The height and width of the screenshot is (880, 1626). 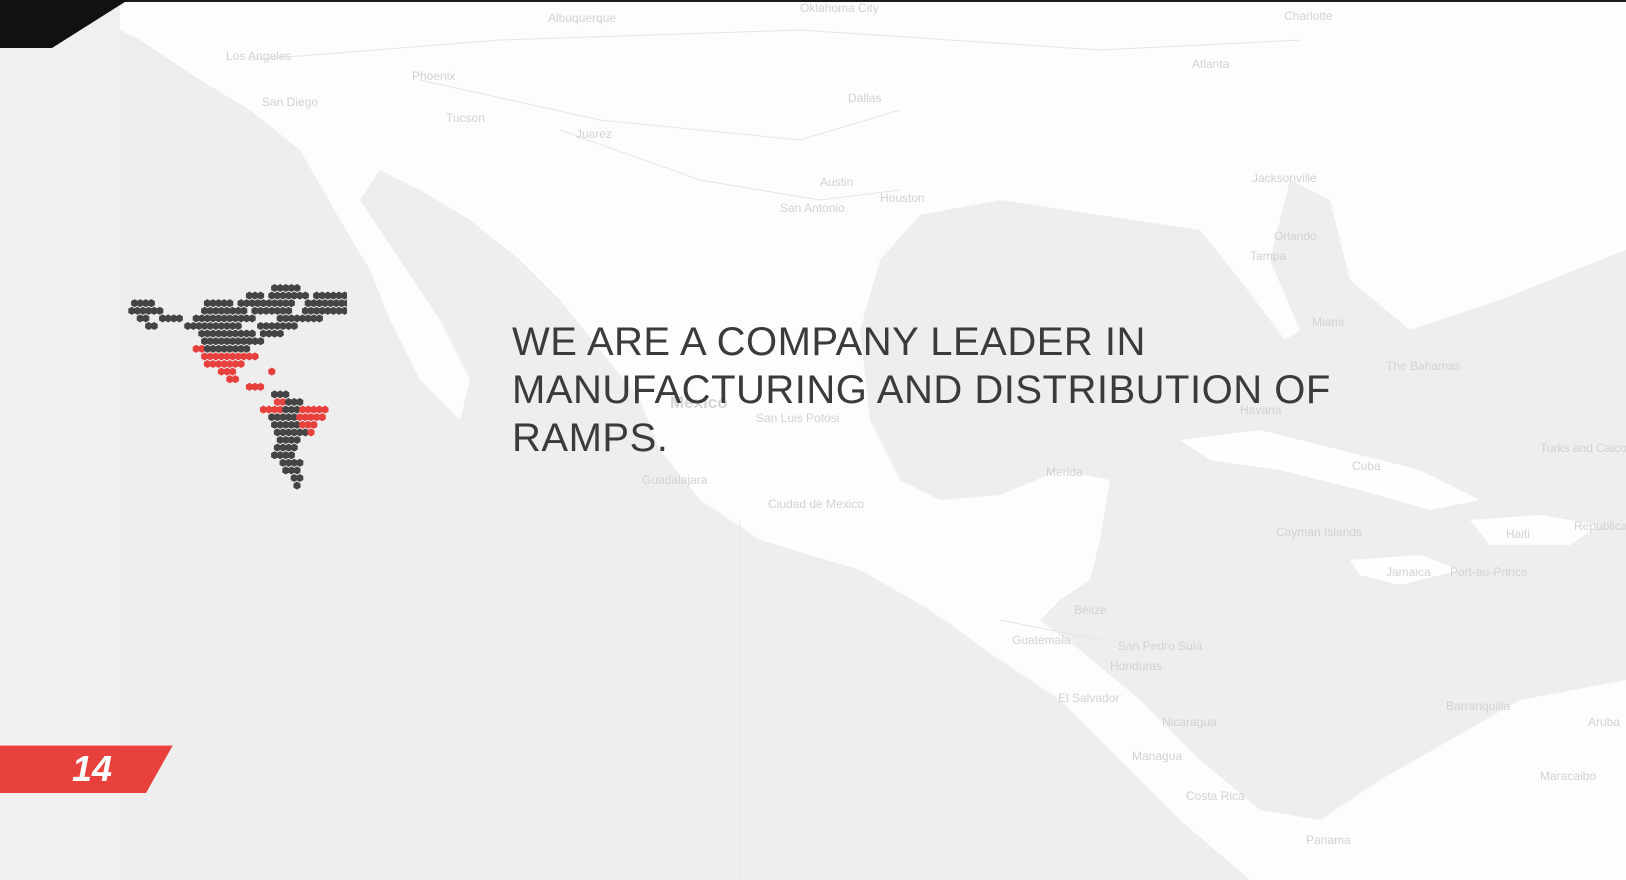 What do you see at coordinates (1604, 722) in the screenshot?
I see `map-label: Aruba` at bounding box center [1604, 722].